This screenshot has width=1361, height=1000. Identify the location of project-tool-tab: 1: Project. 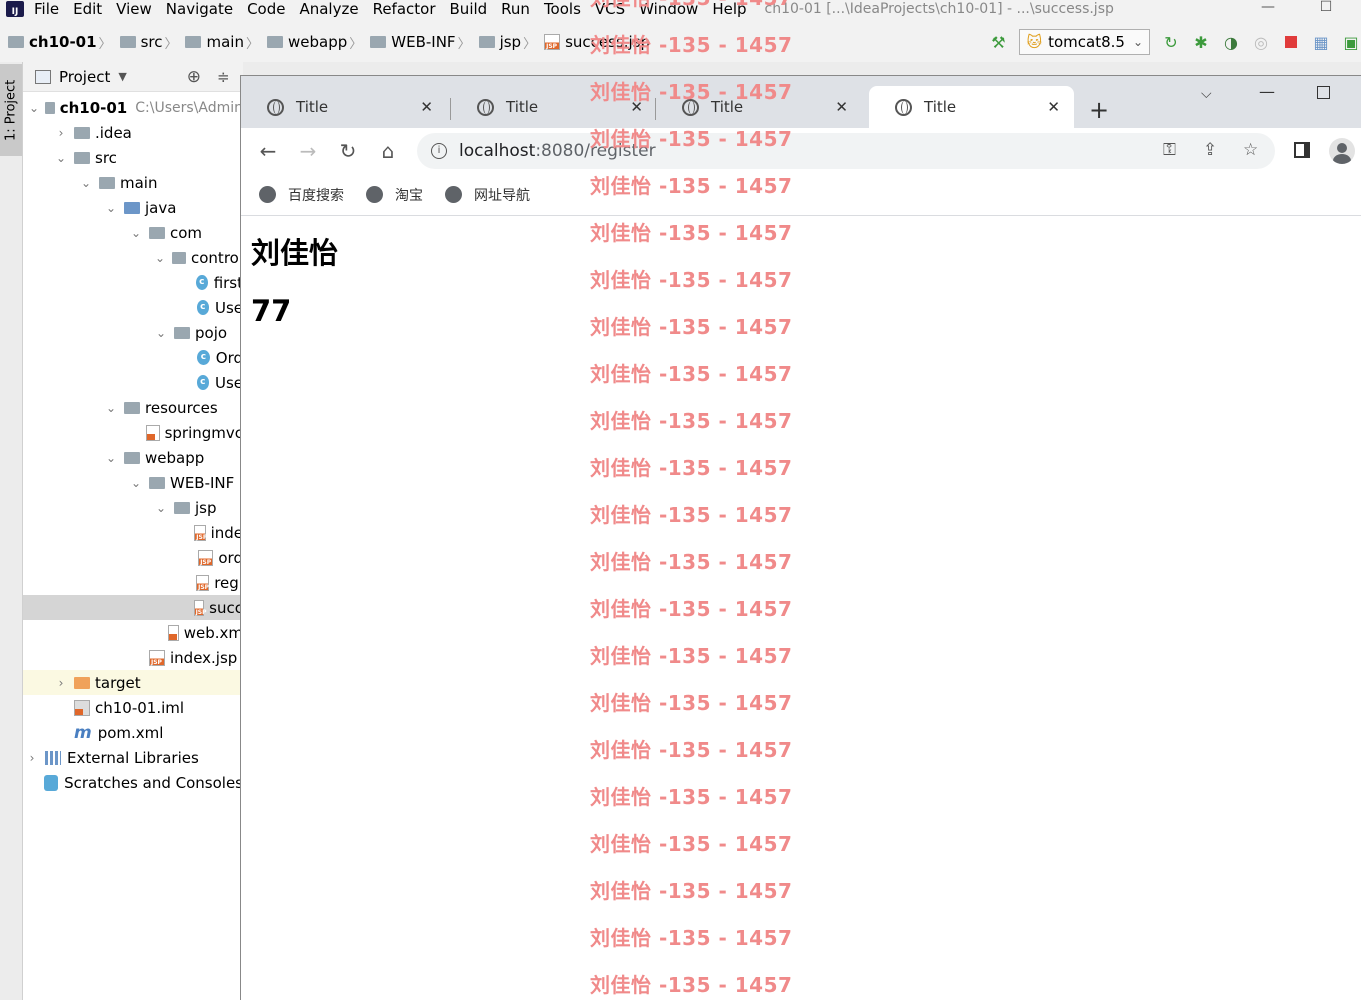
(11, 110).